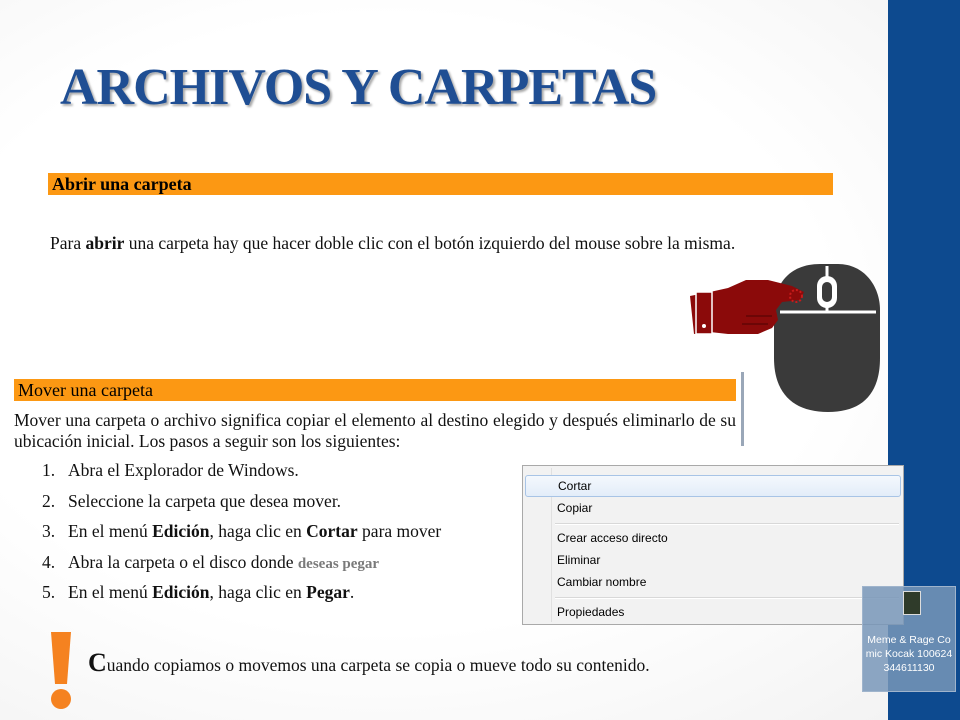 The image size is (960, 720). Describe the element at coordinates (49, 592) in the screenshot. I see `step-number: 5.` at that location.